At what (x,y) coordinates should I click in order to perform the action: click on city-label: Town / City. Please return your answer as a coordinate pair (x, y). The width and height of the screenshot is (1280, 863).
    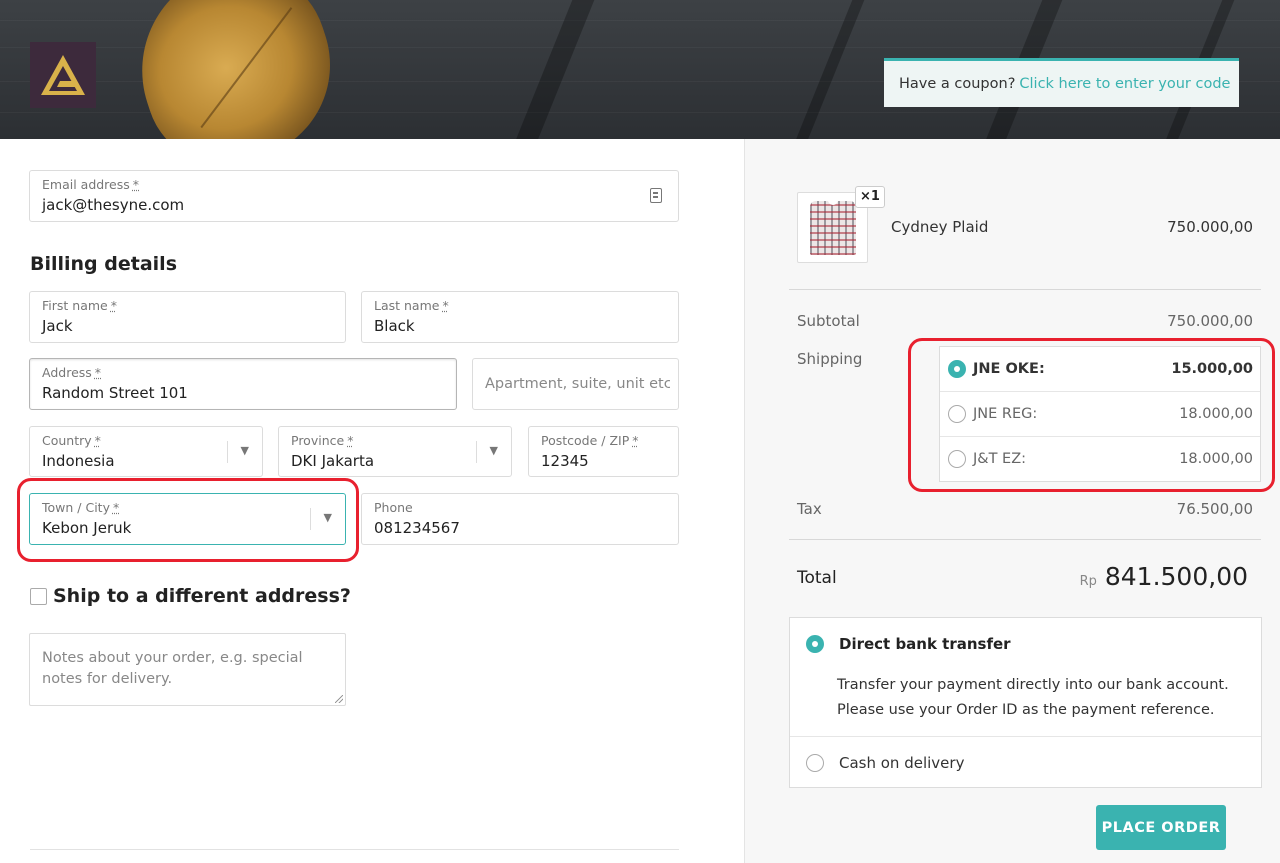
    Looking at the image, I should click on (76, 507).